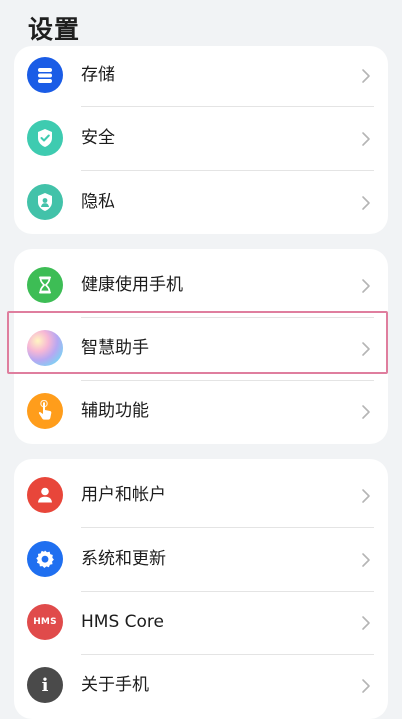 Image resolution: width=402 pixels, height=719 pixels. I want to click on hourglass-icon, so click(45, 285).